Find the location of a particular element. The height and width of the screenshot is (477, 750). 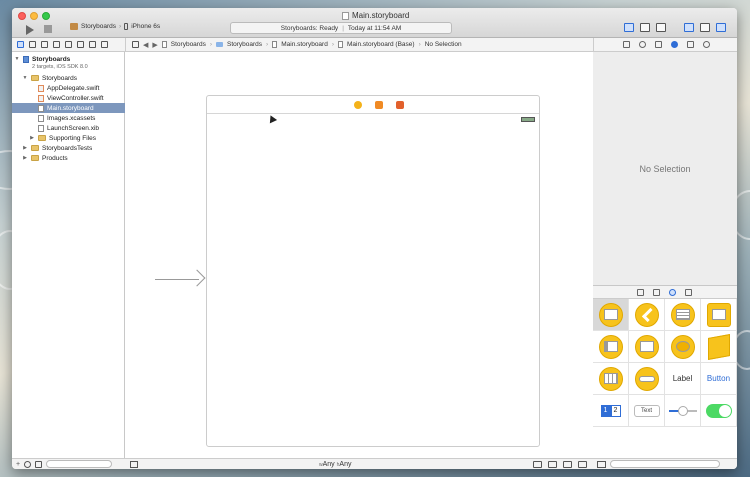

back-button: ◀ is located at coordinates (145, 45).